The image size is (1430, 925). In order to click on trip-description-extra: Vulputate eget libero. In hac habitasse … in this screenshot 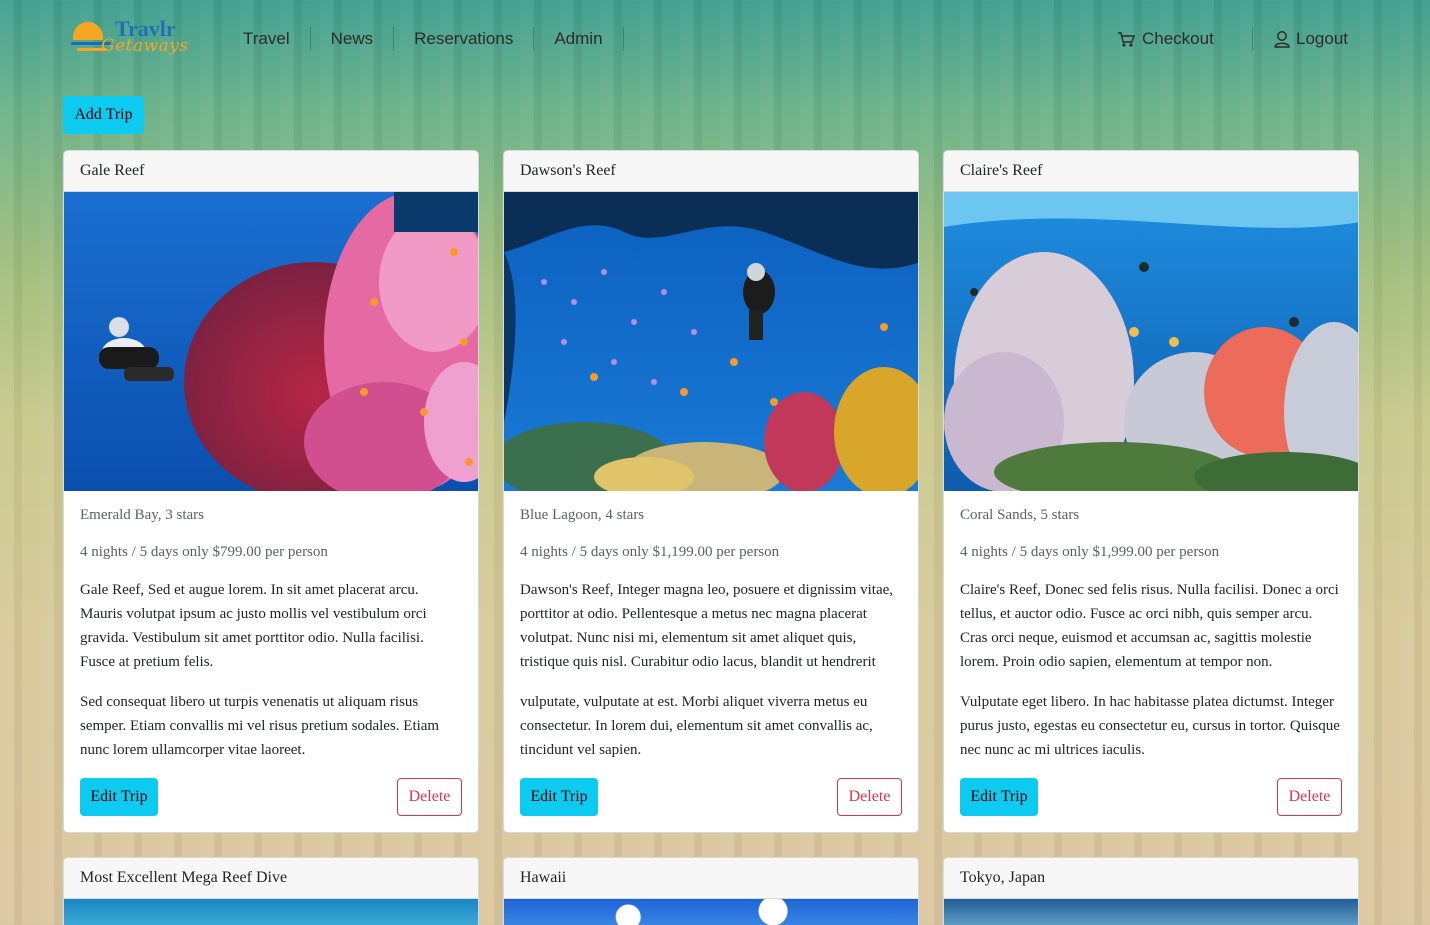, I will do `click(1150, 726)`.